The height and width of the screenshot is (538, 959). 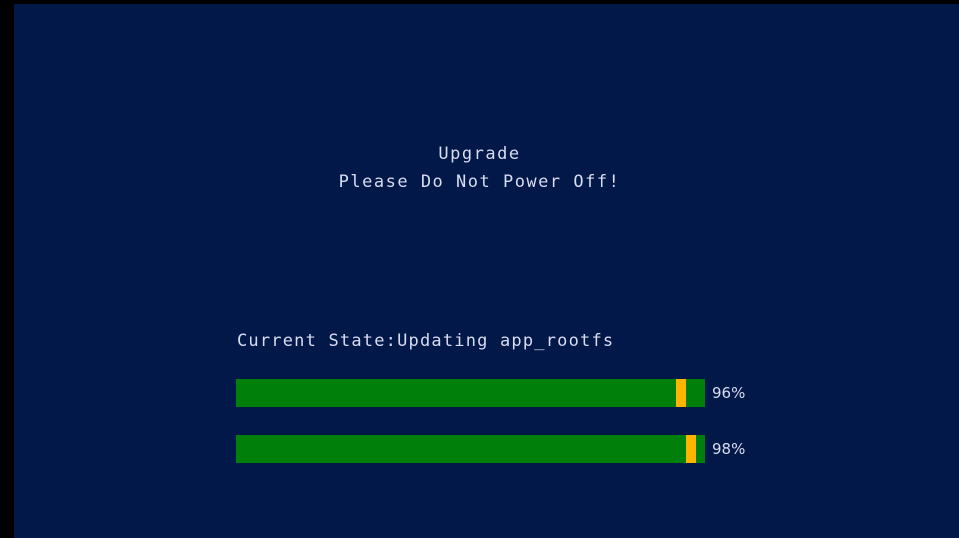 What do you see at coordinates (729, 449) in the screenshot?
I see `progress-percent-secondary: 98%` at bounding box center [729, 449].